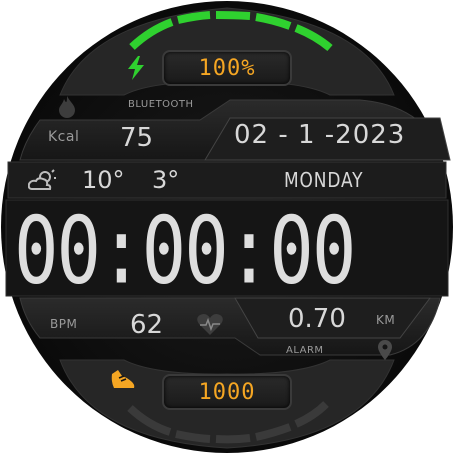 The image size is (454, 454). Describe the element at coordinates (305, 350) in the screenshot. I see `alarm-label: ALARM` at that location.